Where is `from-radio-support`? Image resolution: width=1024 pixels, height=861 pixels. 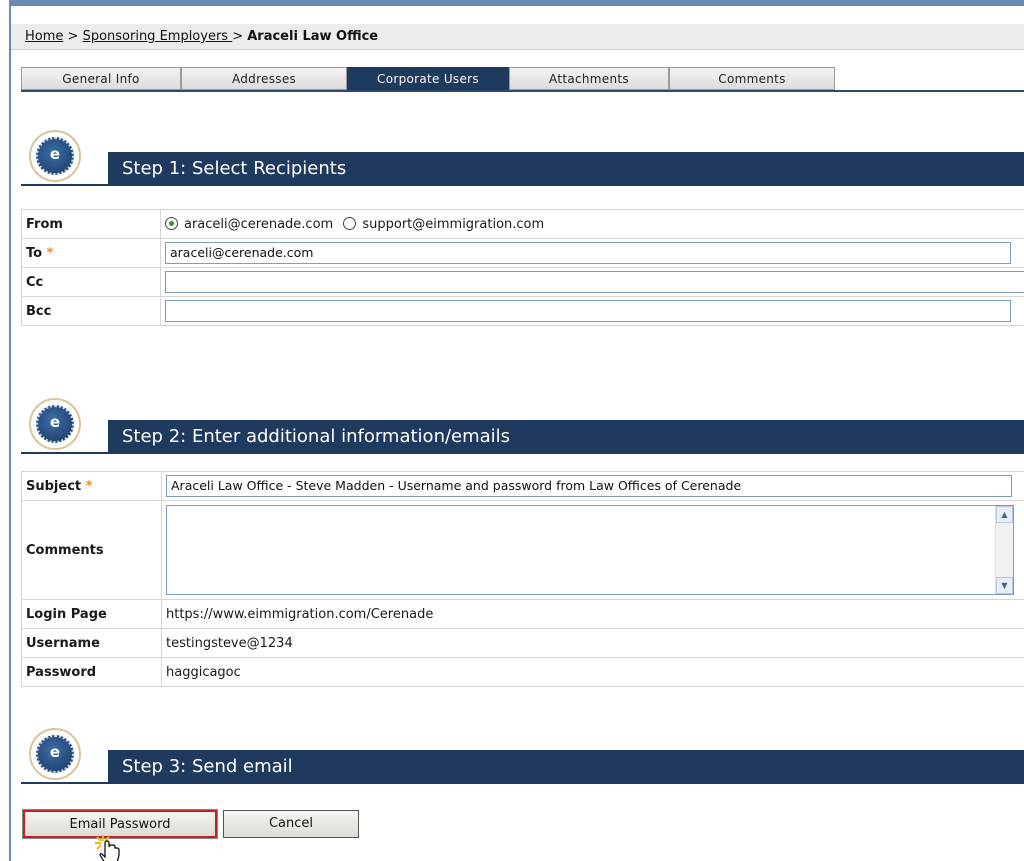 from-radio-support is located at coordinates (350, 223).